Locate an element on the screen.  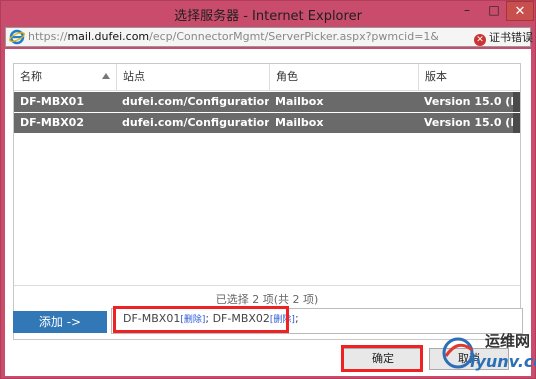
column-header-site: 站点 is located at coordinates (193, 77).